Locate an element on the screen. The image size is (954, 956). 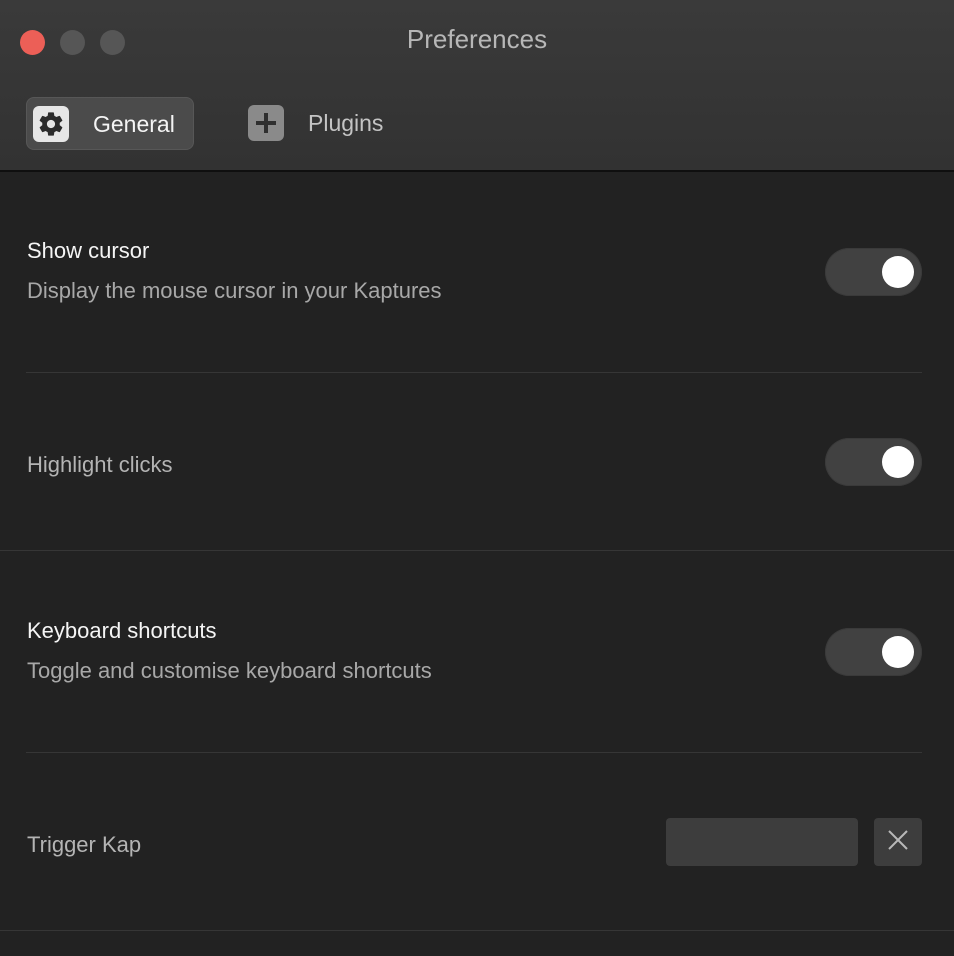
tab-plugins: Plugins is located at coordinates (326, 123).